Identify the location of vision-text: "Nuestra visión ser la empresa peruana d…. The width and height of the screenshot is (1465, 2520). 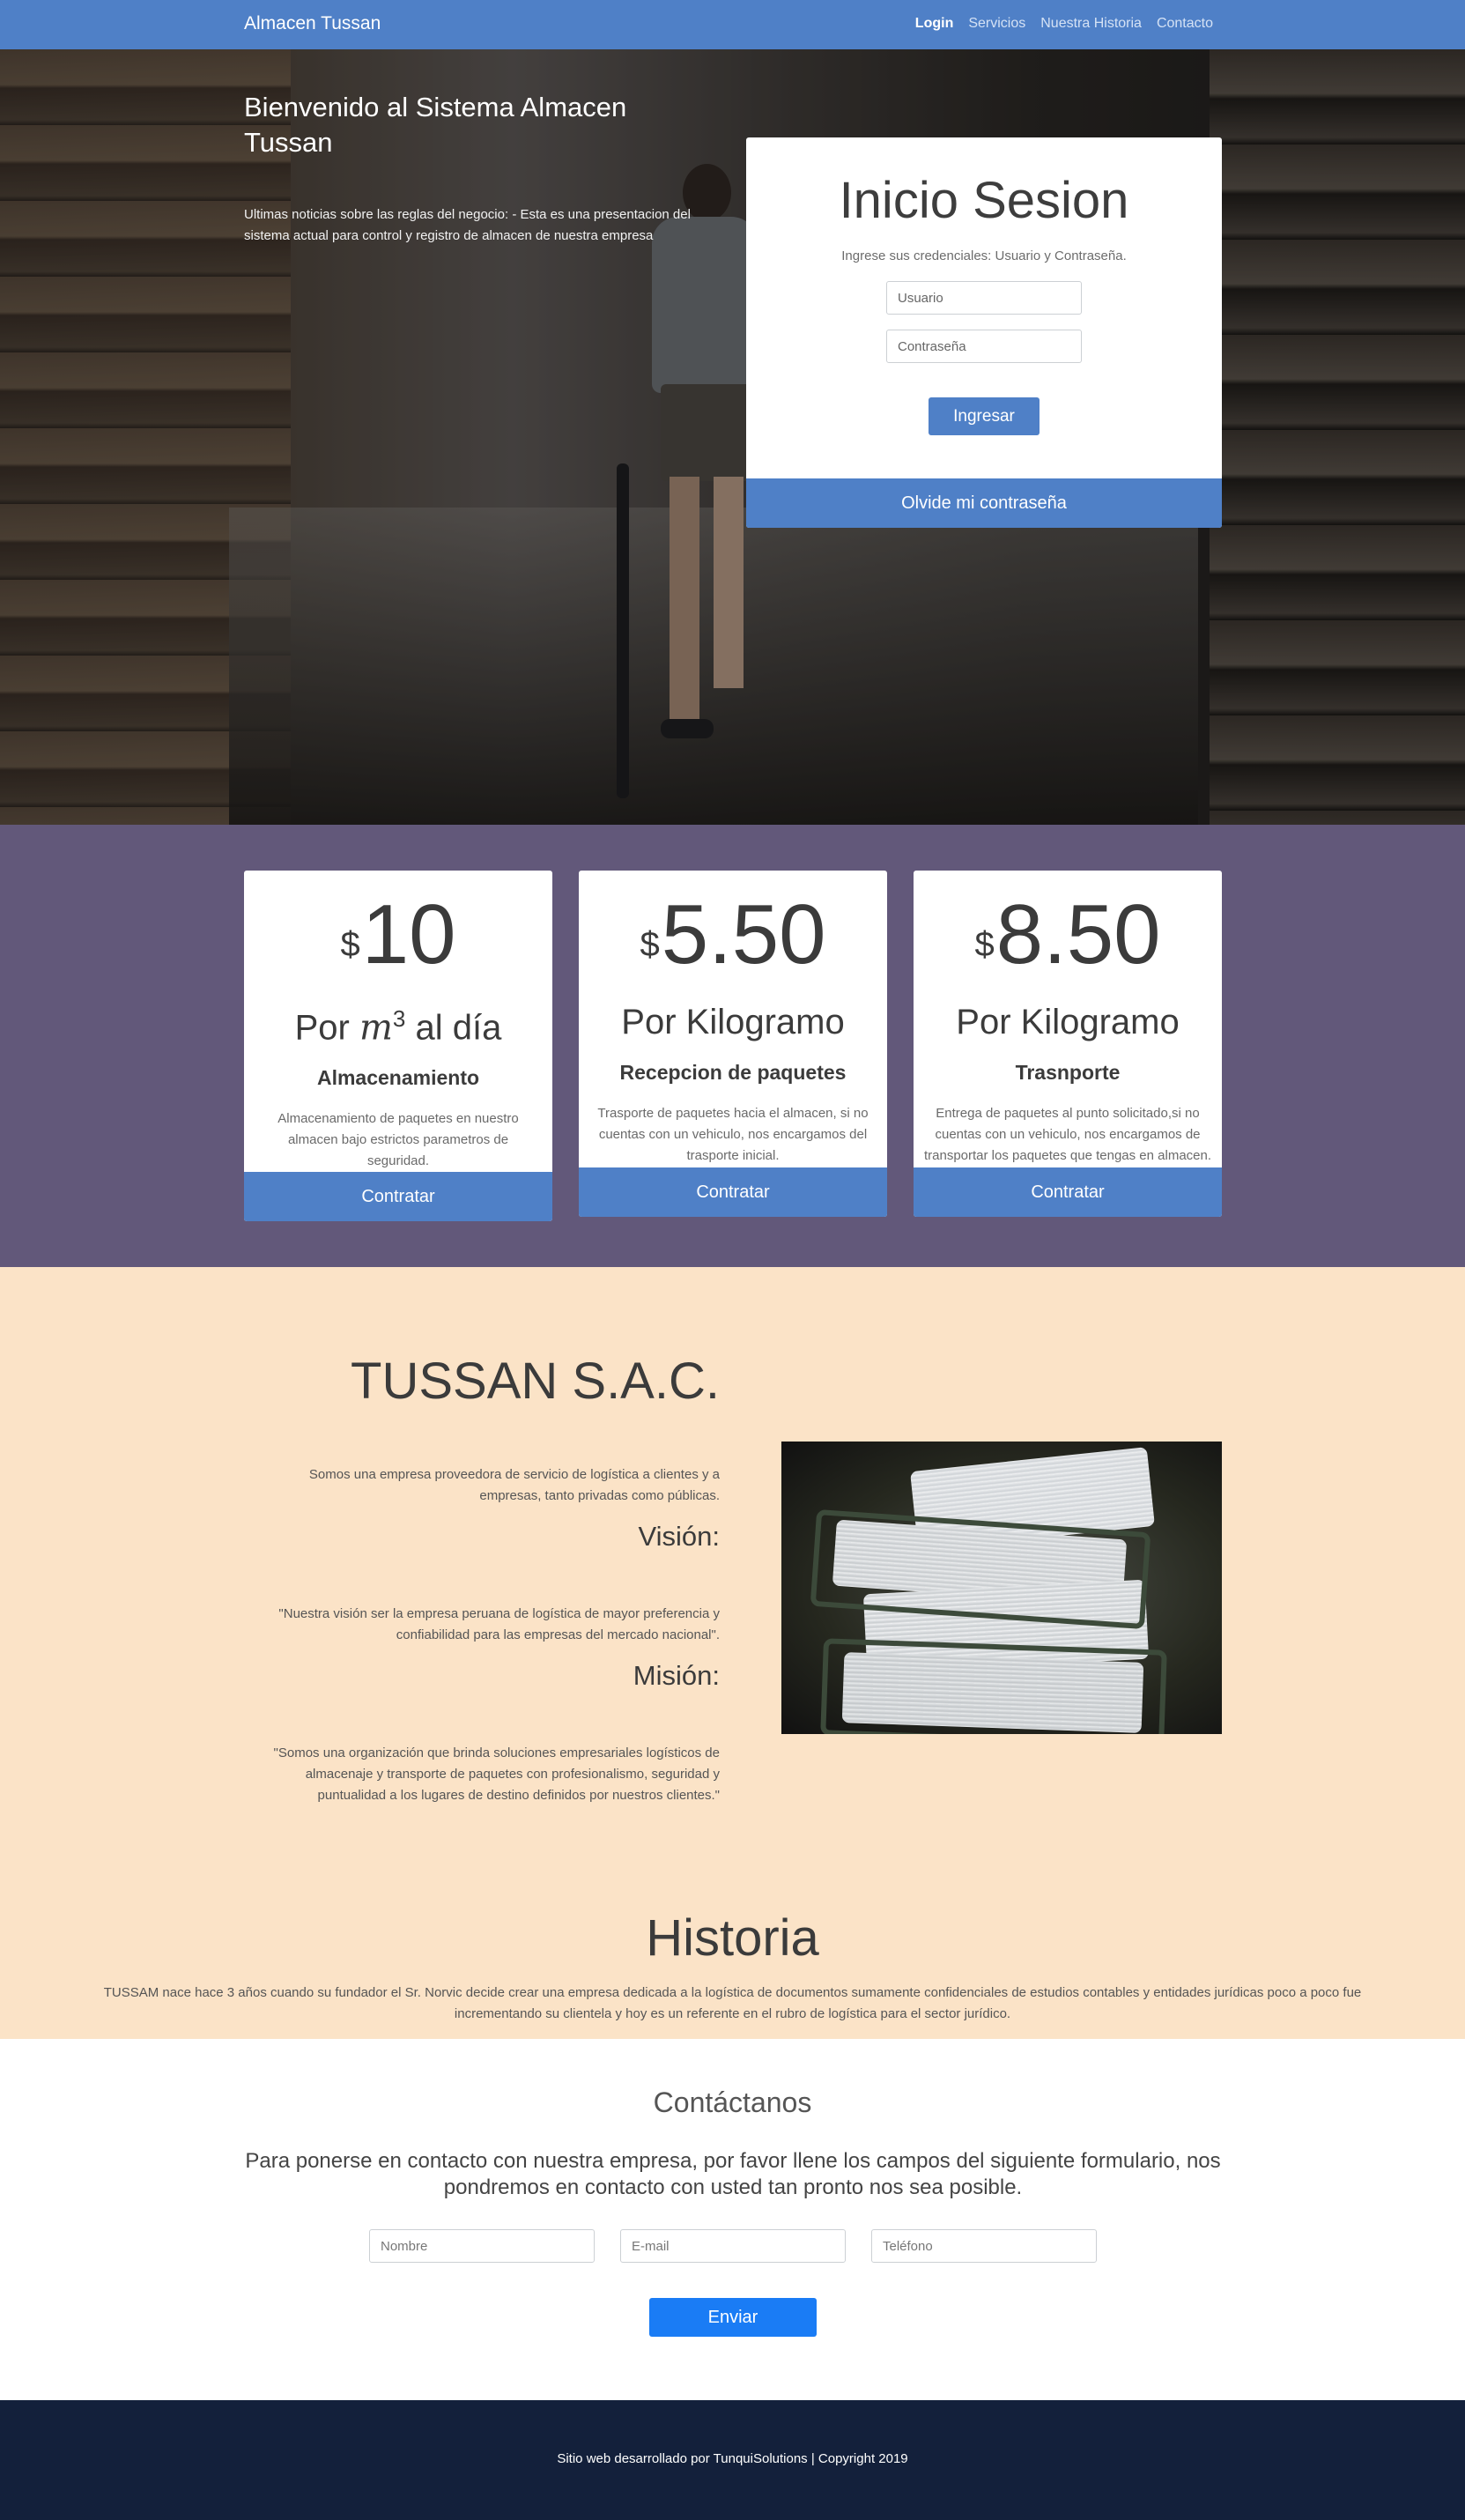
(499, 1624).